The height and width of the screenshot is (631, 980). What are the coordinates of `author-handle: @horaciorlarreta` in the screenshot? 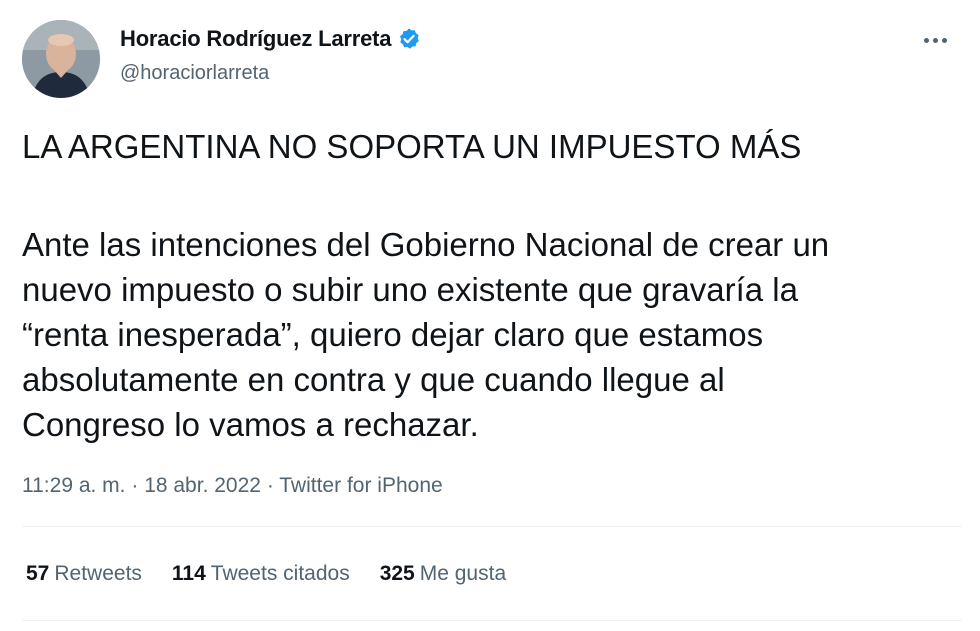 It's located at (194, 73).